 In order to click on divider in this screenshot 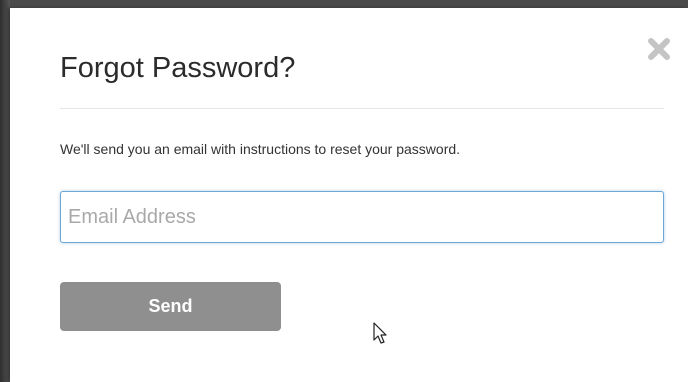, I will do `click(362, 108)`.